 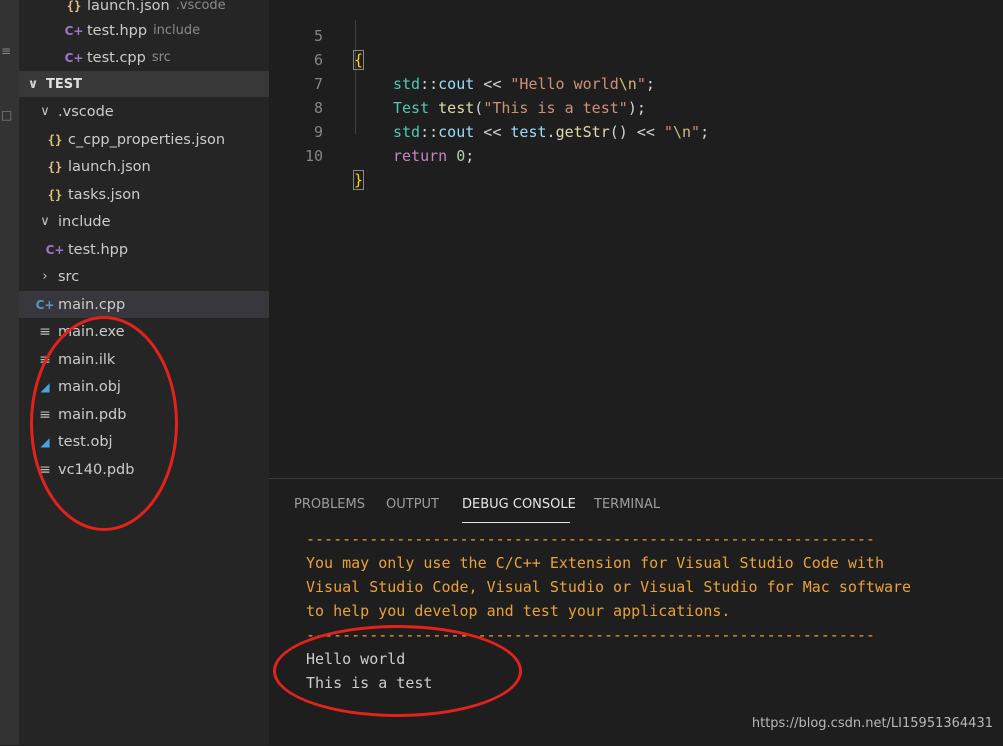 What do you see at coordinates (177, 30) in the screenshot?
I see `open-editor-desc: include` at bounding box center [177, 30].